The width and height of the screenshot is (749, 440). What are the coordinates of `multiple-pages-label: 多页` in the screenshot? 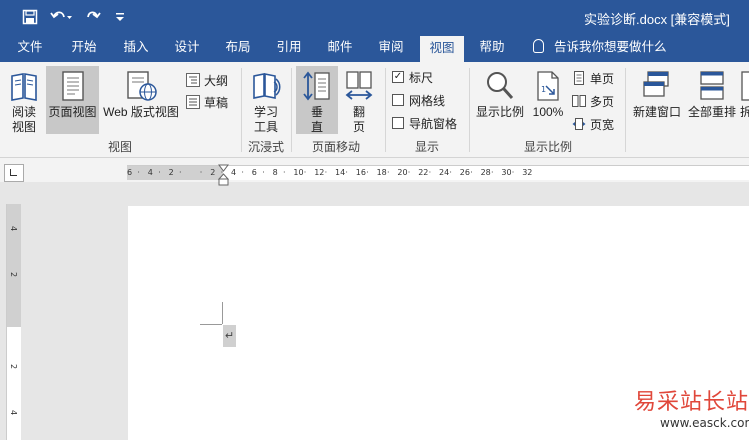 It's located at (602, 101).